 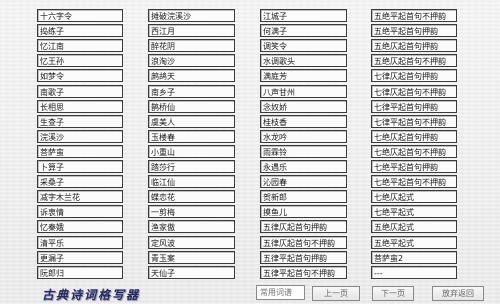 I want to click on cipai-cell: 青玉案, so click(x=191, y=257).